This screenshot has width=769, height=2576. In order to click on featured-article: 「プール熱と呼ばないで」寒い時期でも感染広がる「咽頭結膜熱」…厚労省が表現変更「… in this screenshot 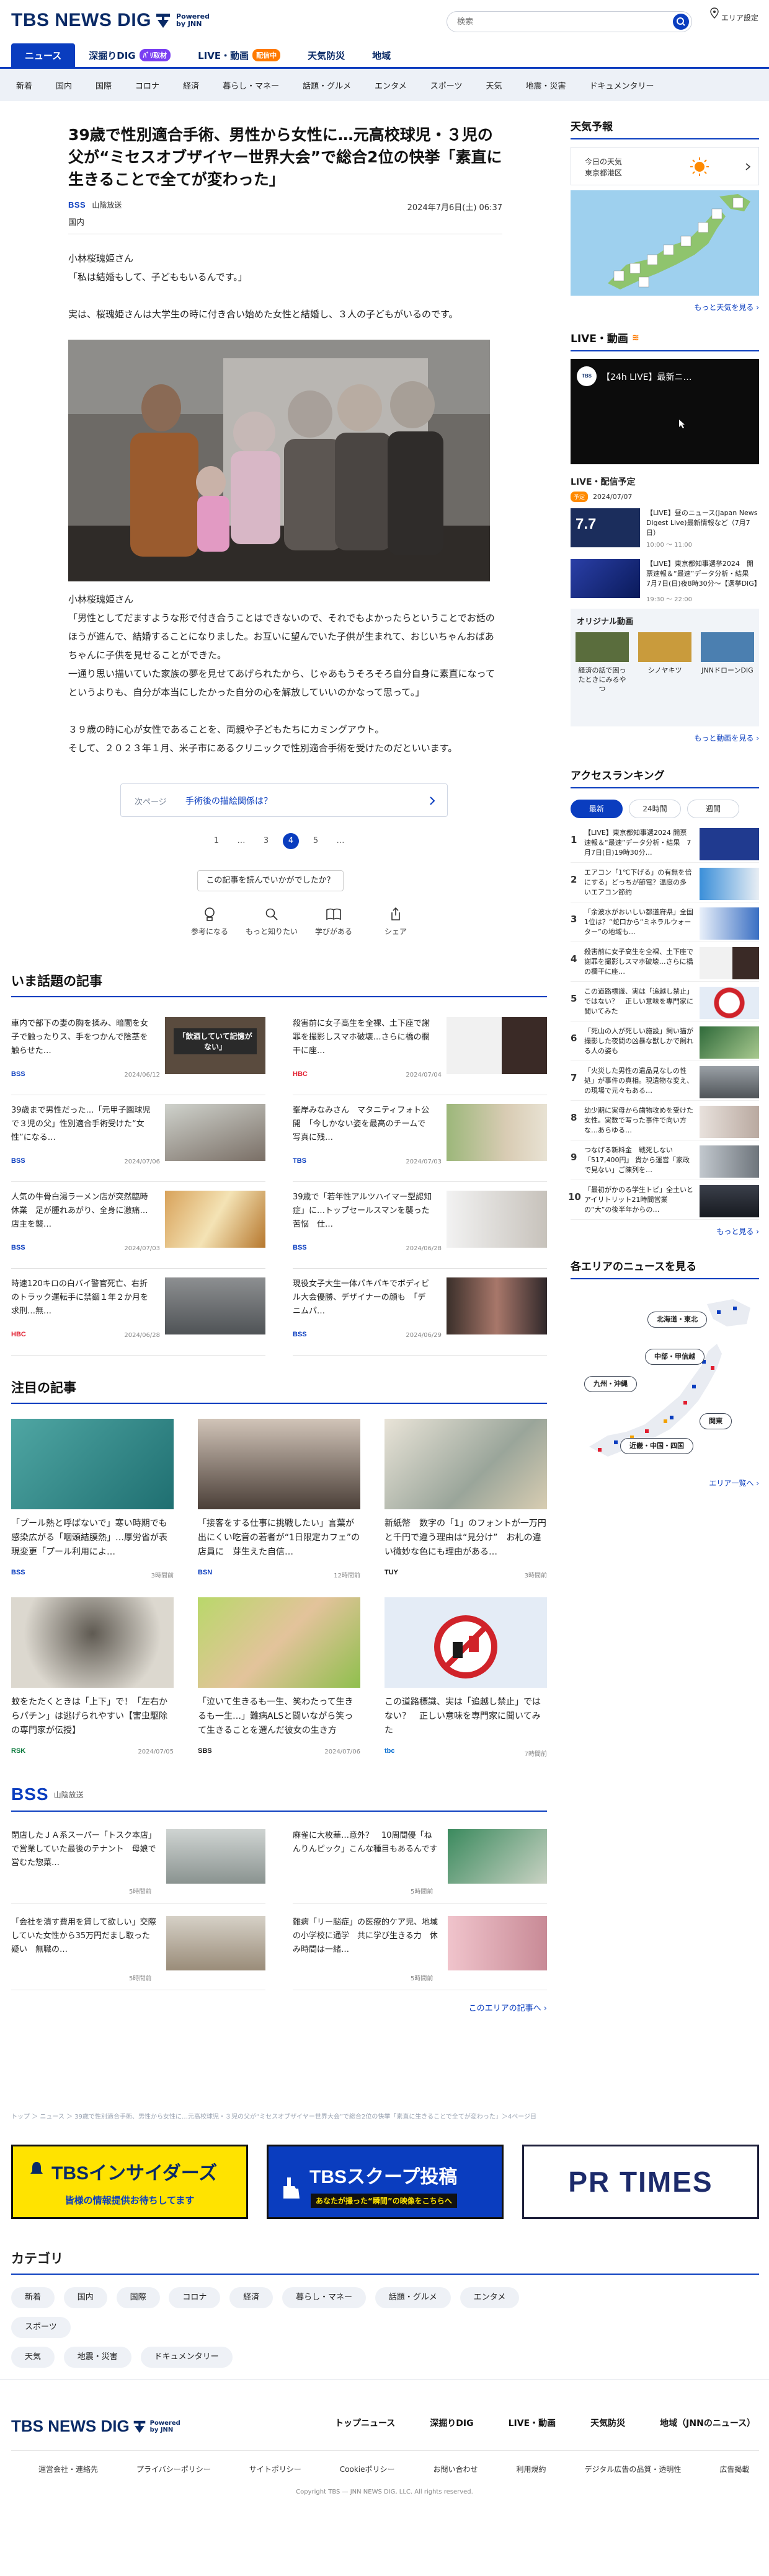, I will do `click(92, 1508)`.